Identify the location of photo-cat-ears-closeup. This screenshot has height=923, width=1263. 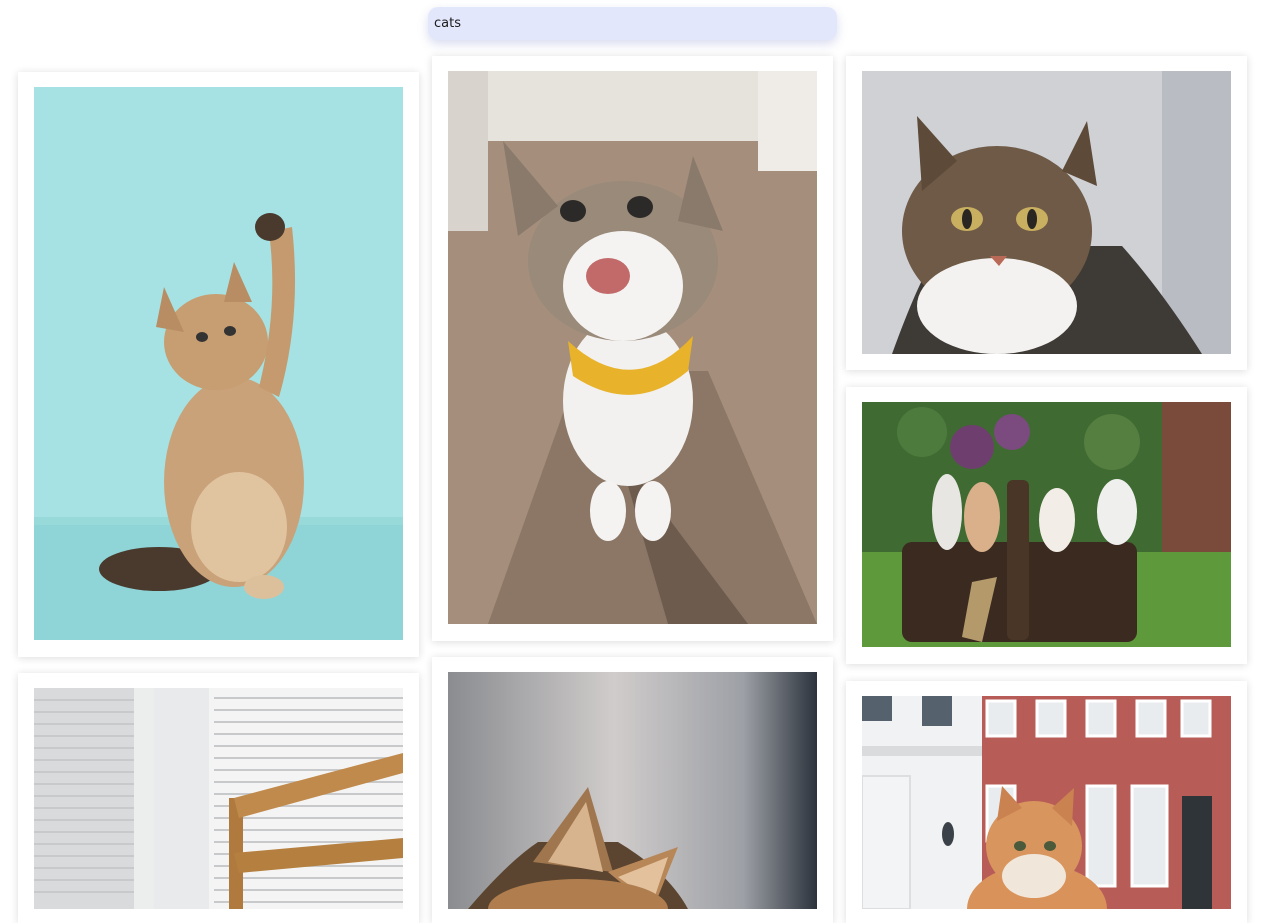
(632, 790).